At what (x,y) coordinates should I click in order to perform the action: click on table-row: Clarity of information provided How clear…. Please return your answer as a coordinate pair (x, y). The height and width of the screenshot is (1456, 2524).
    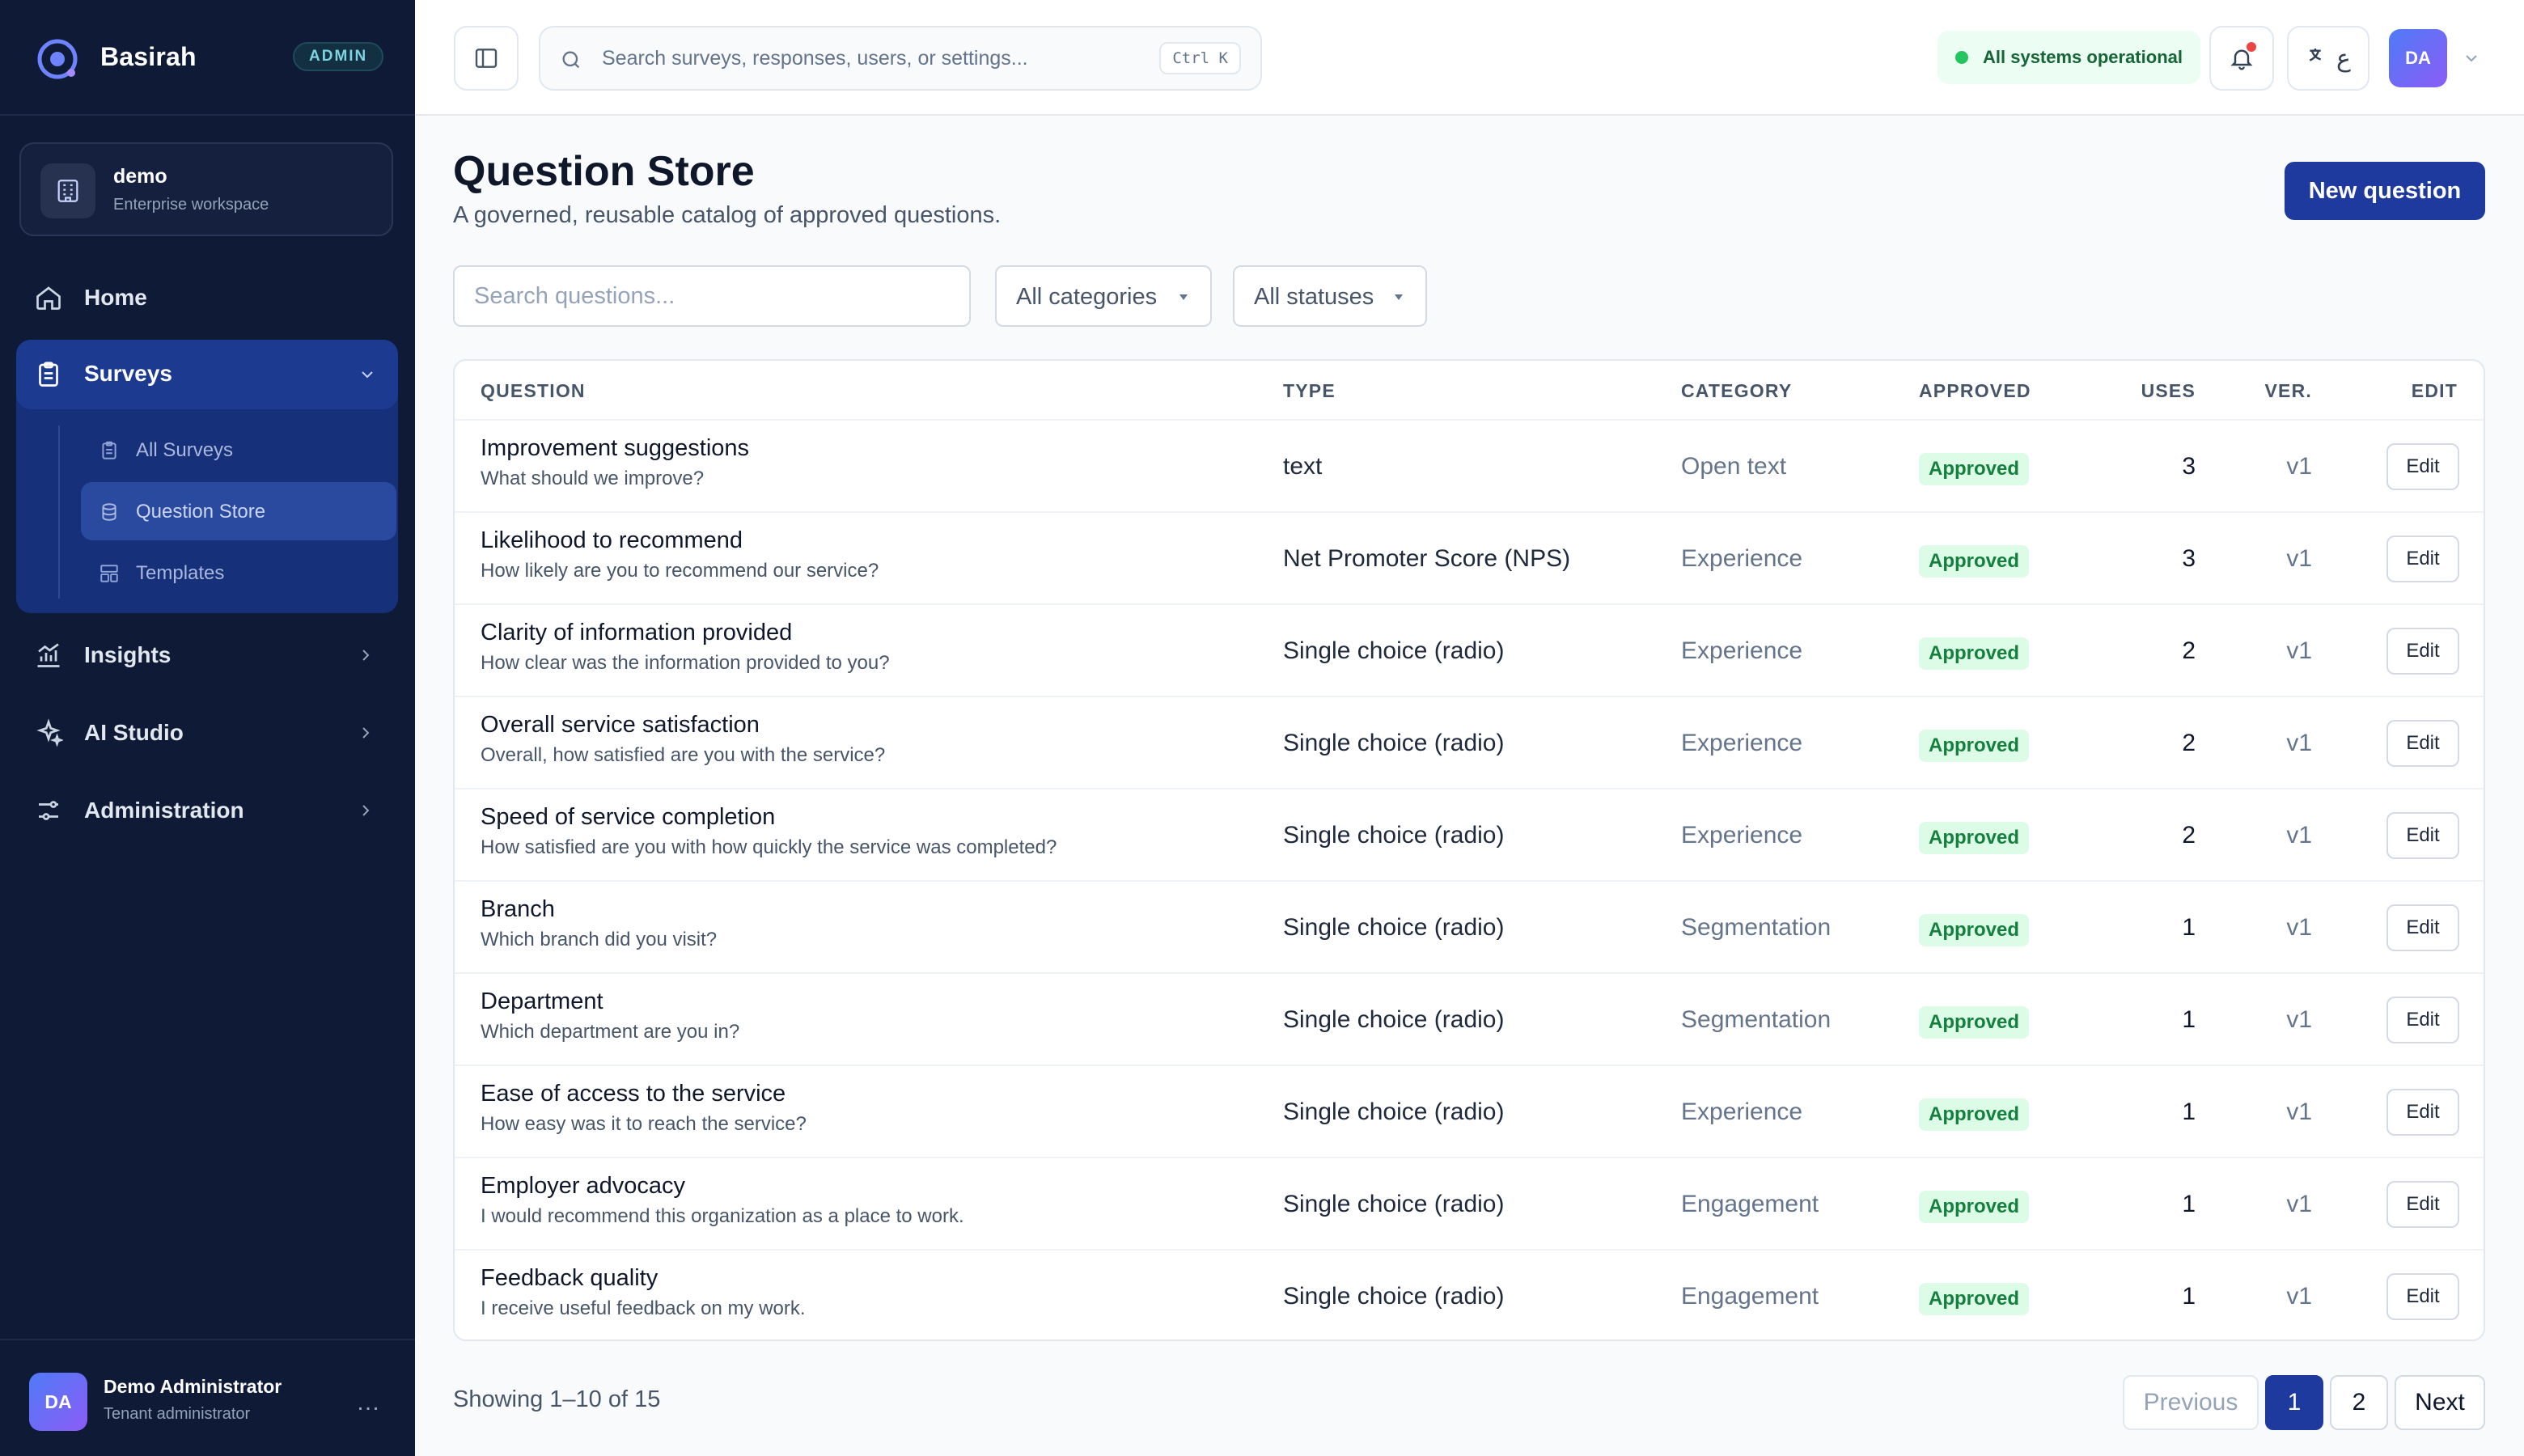
    Looking at the image, I should click on (1469, 649).